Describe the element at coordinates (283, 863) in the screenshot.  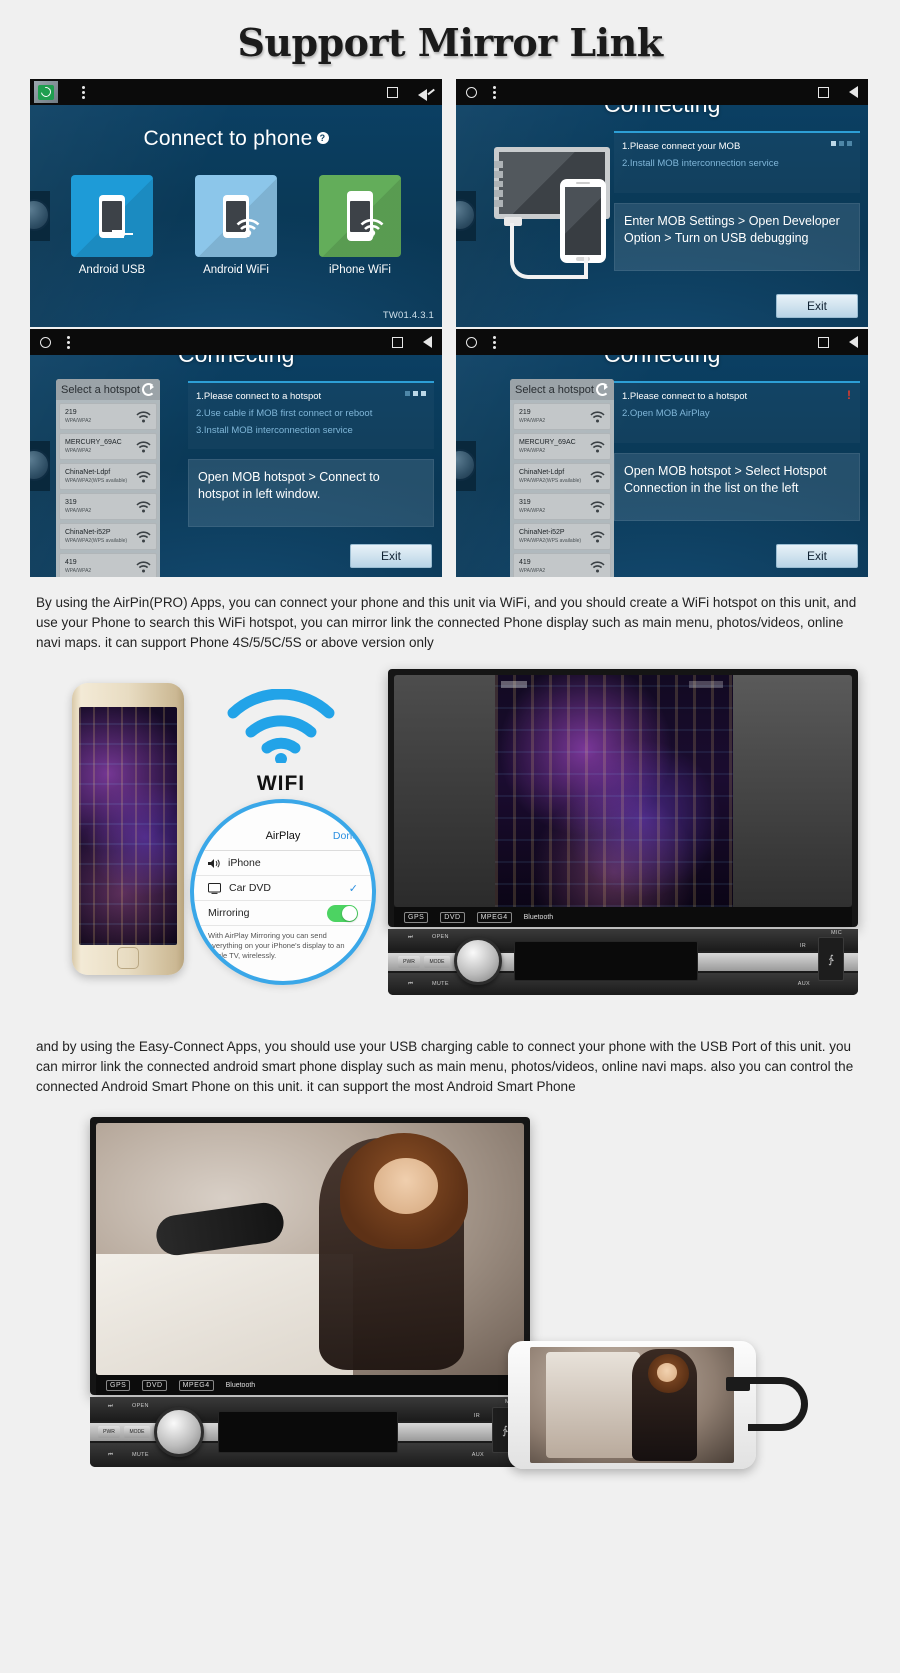
I see `airplay-row-iphone: iPhone` at that location.